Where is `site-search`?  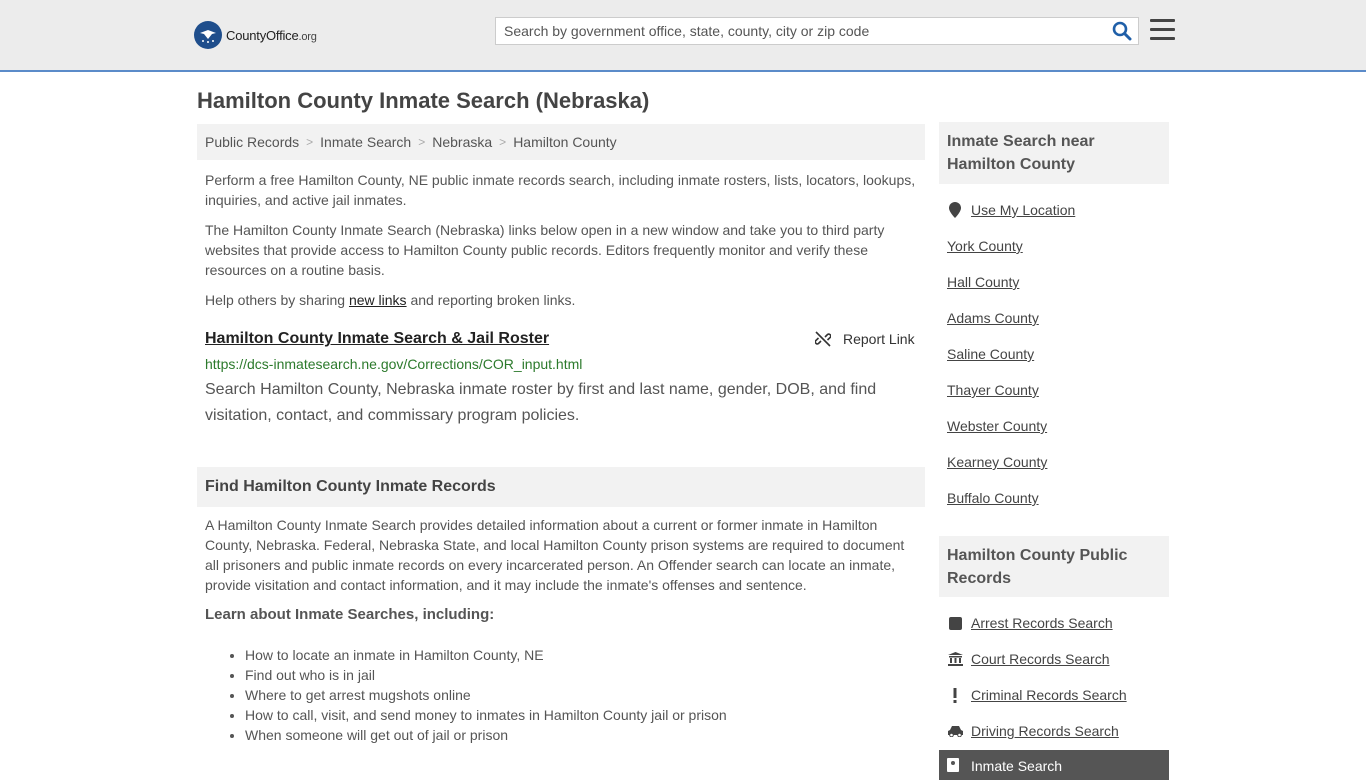 site-search is located at coordinates (817, 31).